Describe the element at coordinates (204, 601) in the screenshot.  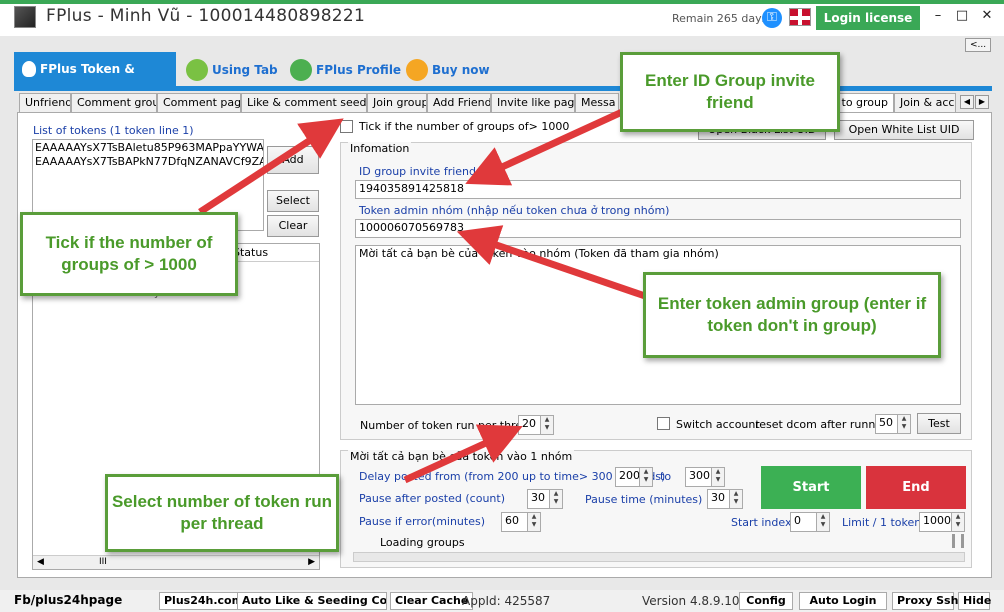
I see `plus24h-button: Plus24h.com` at that location.